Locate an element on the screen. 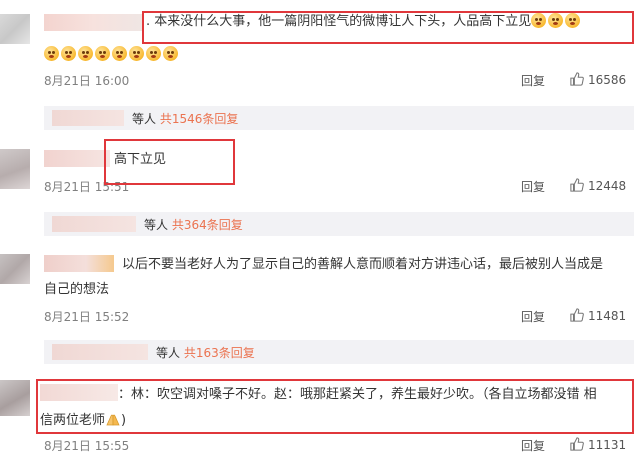 This screenshot has height=461, width=640. comment-date: 8月21日 15:55 is located at coordinates (87, 446).